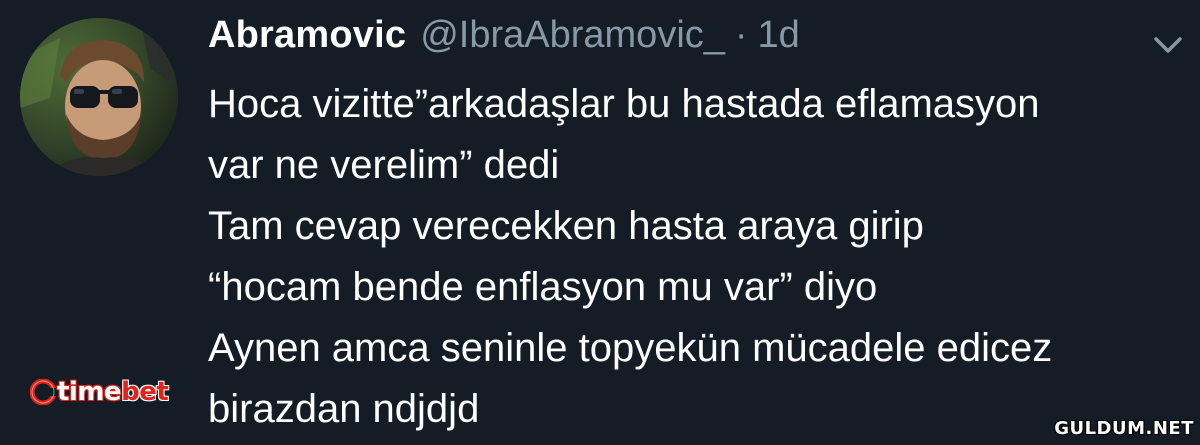 The height and width of the screenshot is (445, 1200). I want to click on site-watermark: GULDUM.NET, so click(1124, 428).